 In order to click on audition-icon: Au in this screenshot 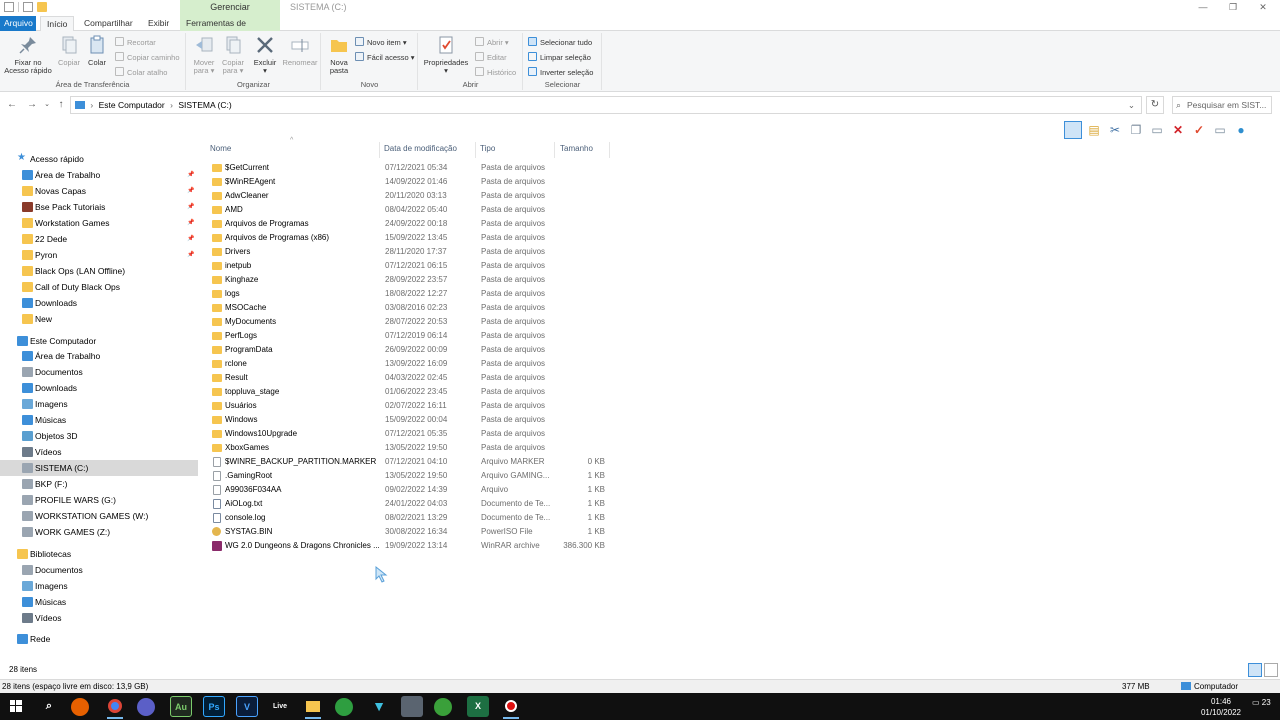, I will do `click(181, 706)`.